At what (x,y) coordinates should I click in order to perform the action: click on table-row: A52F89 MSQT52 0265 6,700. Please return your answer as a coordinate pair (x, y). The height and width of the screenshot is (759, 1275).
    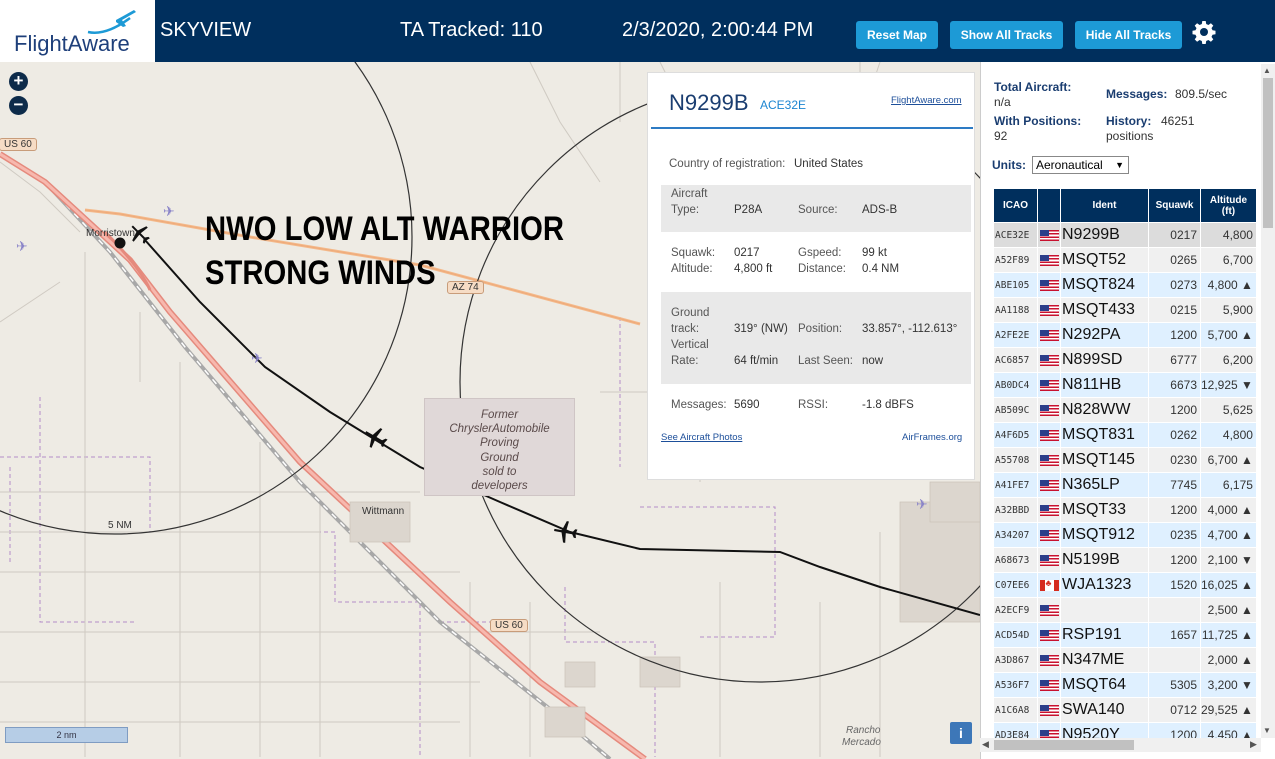
    Looking at the image, I should click on (1125, 260).